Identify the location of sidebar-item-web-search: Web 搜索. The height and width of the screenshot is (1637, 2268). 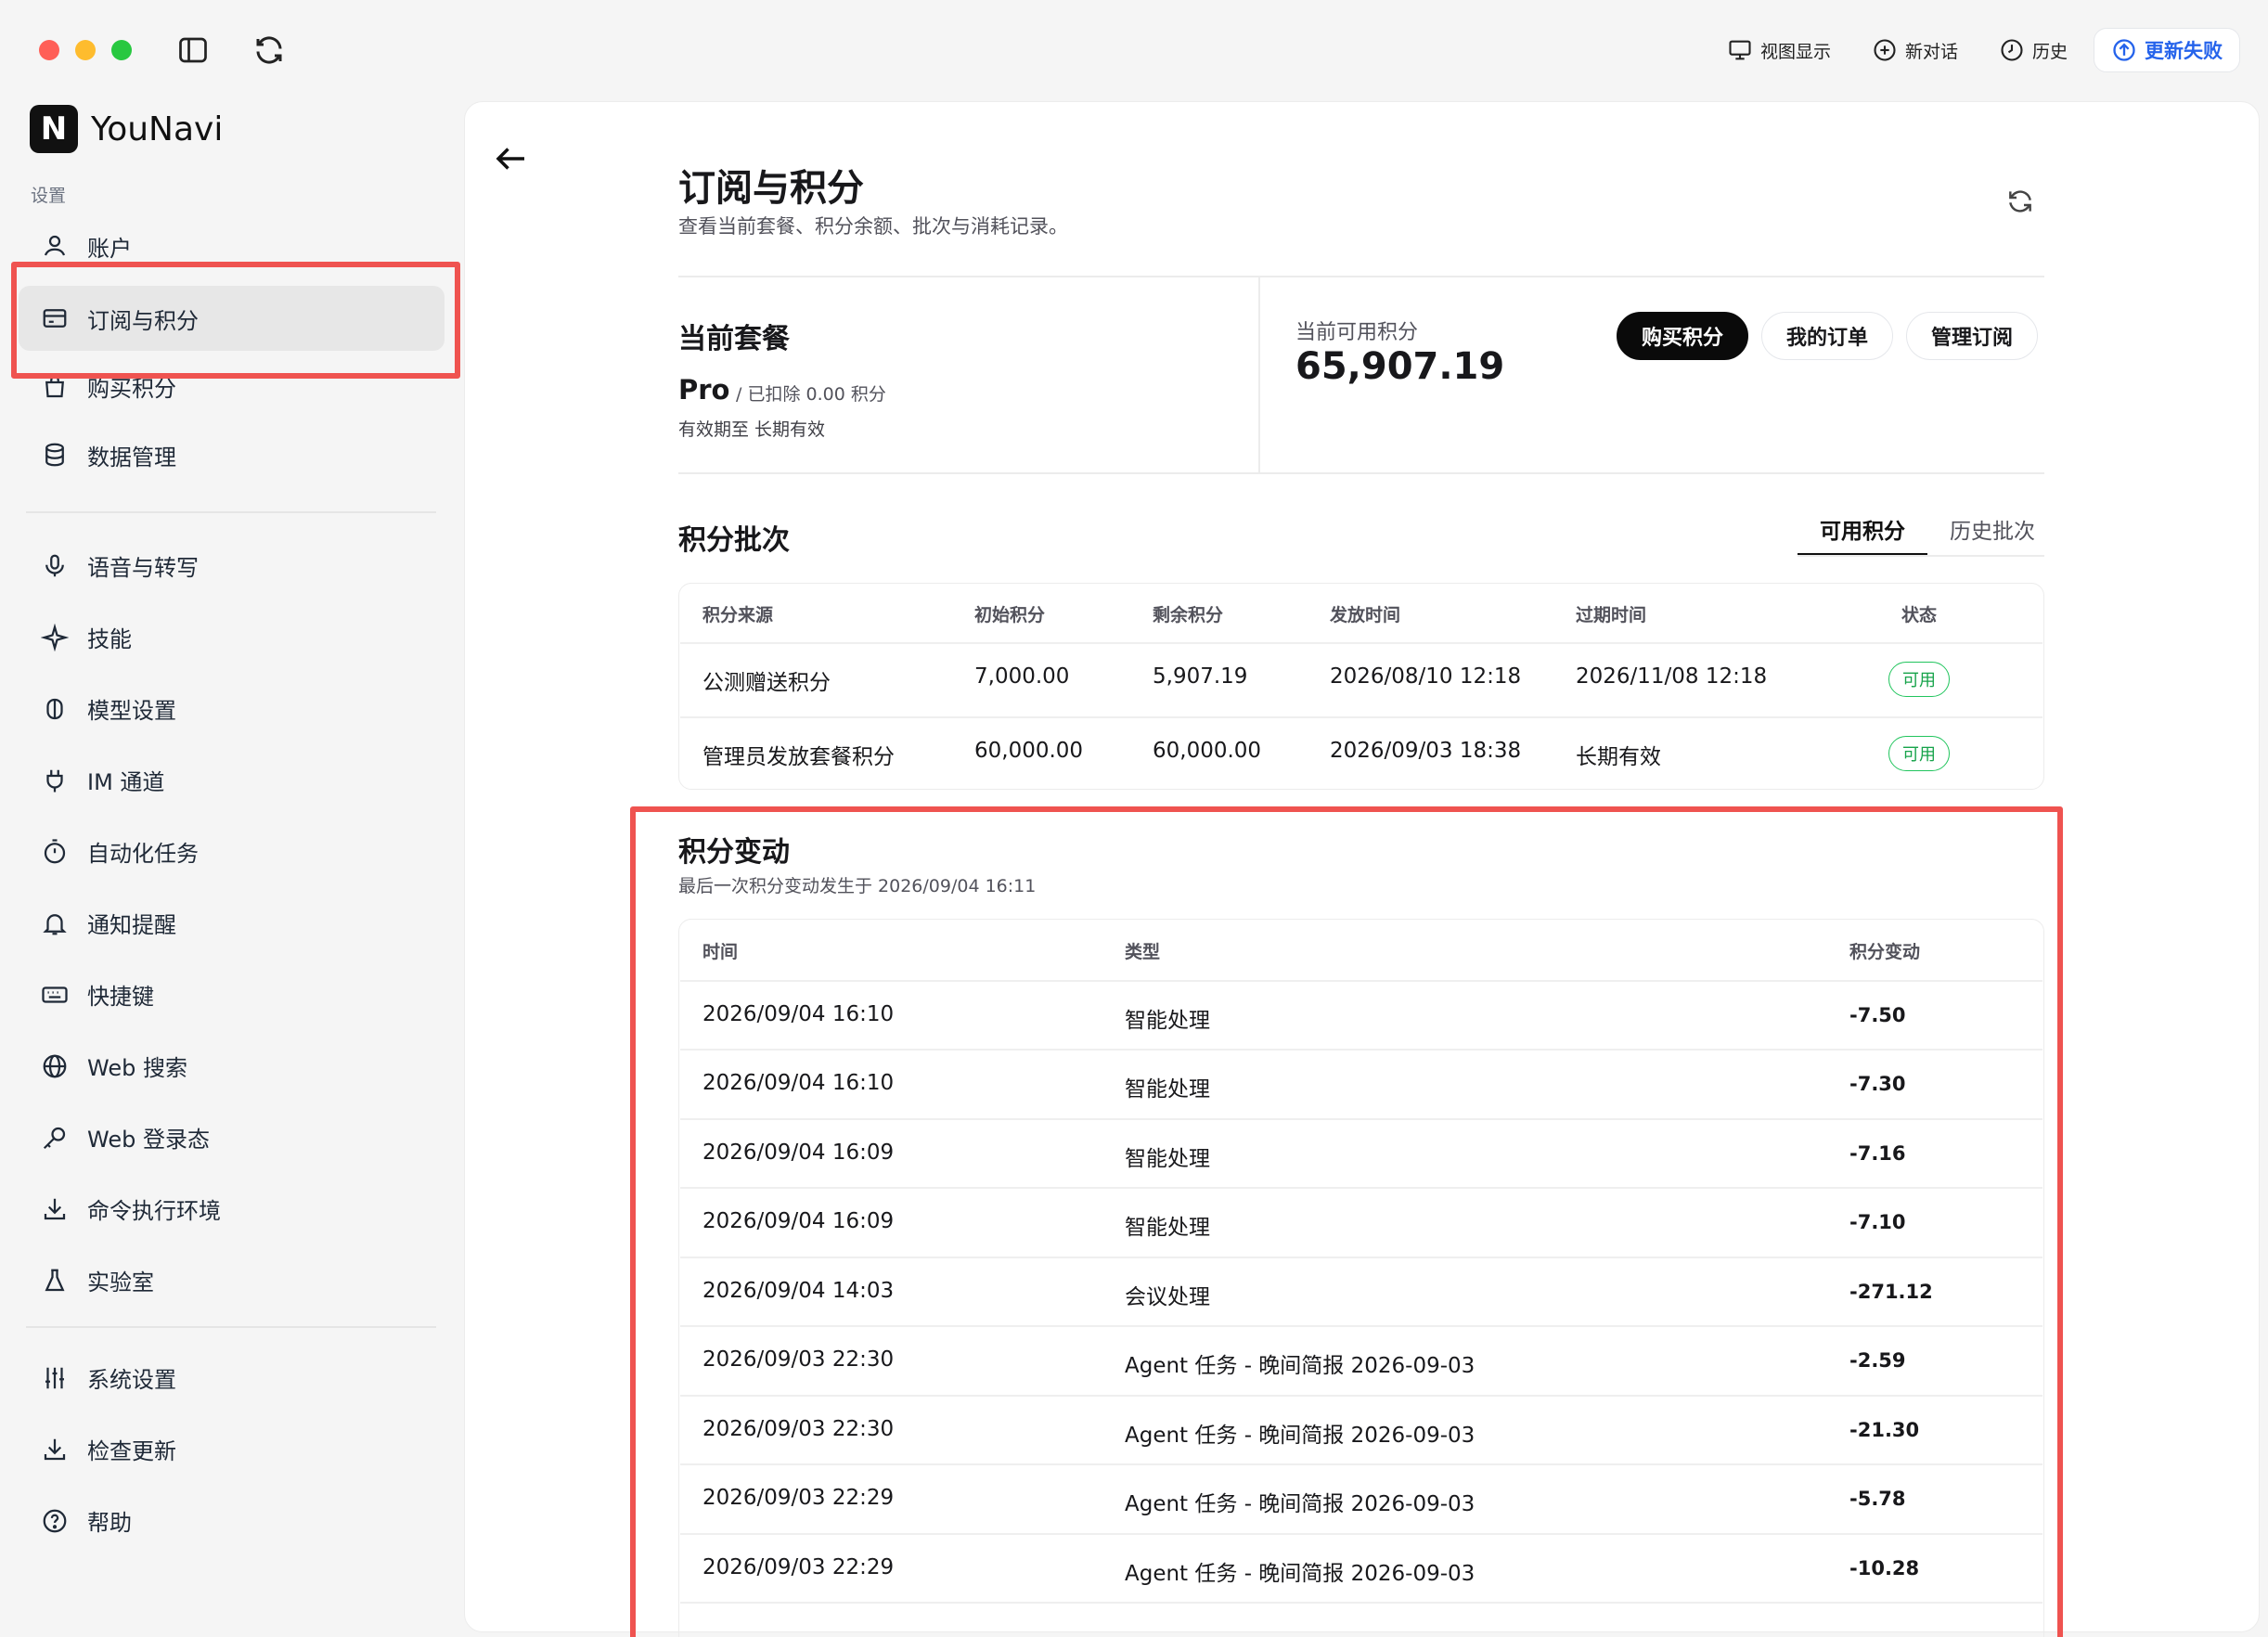
(232, 1066).